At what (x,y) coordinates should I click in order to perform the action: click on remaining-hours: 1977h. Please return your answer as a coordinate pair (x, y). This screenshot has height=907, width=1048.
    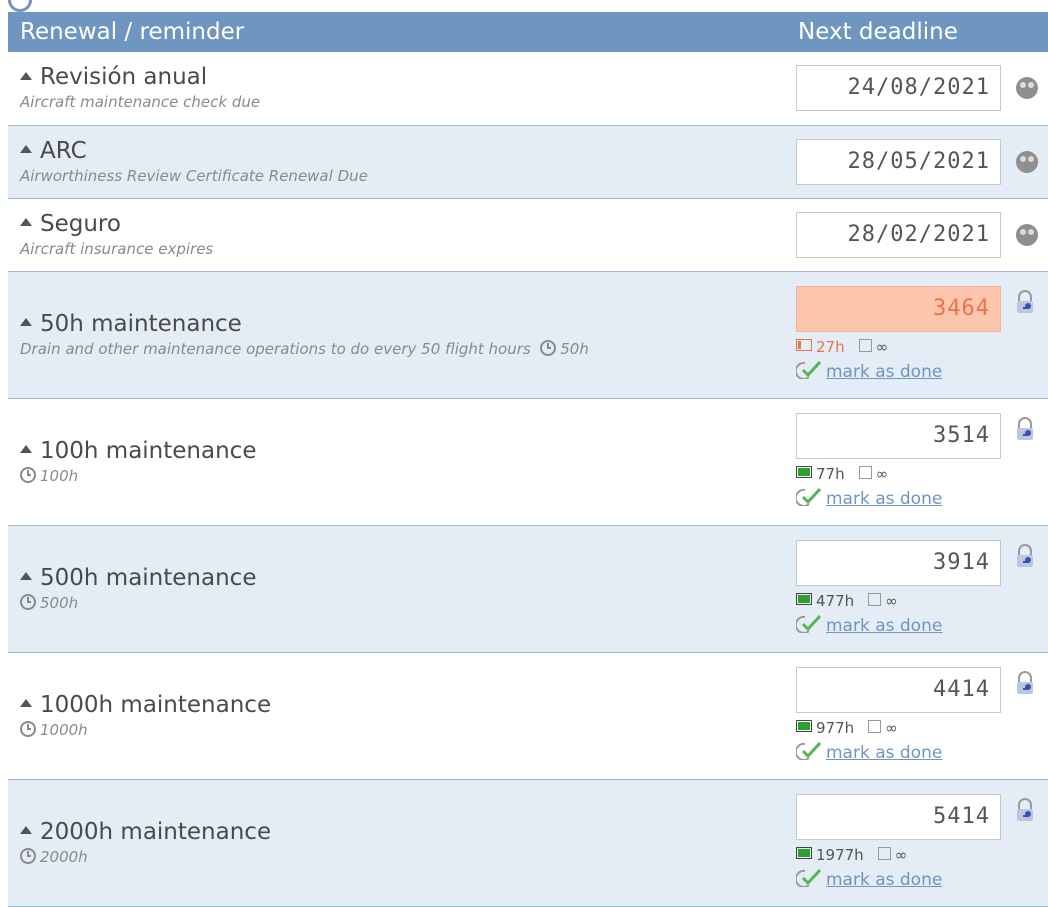
    Looking at the image, I should click on (840, 854).